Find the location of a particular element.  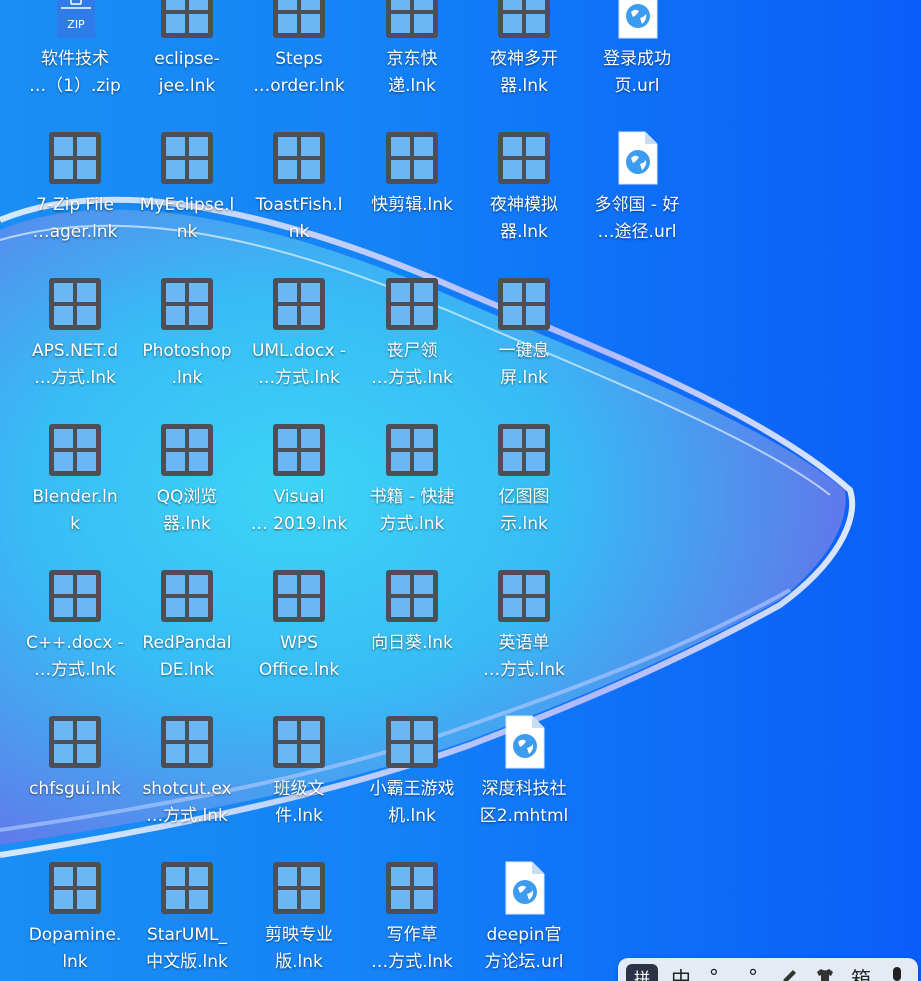

desktop-icon-label: chfsgui.lnk is located at coordinates (75, 789).